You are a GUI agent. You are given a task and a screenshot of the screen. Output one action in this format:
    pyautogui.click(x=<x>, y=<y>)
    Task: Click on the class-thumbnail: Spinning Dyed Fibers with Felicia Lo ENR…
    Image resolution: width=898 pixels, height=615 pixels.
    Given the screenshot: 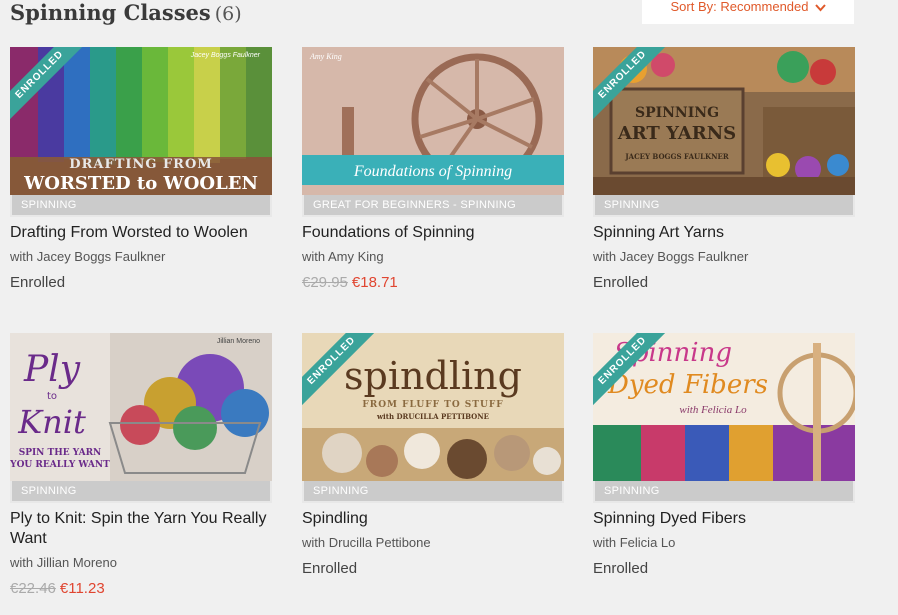 What is the action you would take?
    pyautogui.click(x=724, y=407)
    